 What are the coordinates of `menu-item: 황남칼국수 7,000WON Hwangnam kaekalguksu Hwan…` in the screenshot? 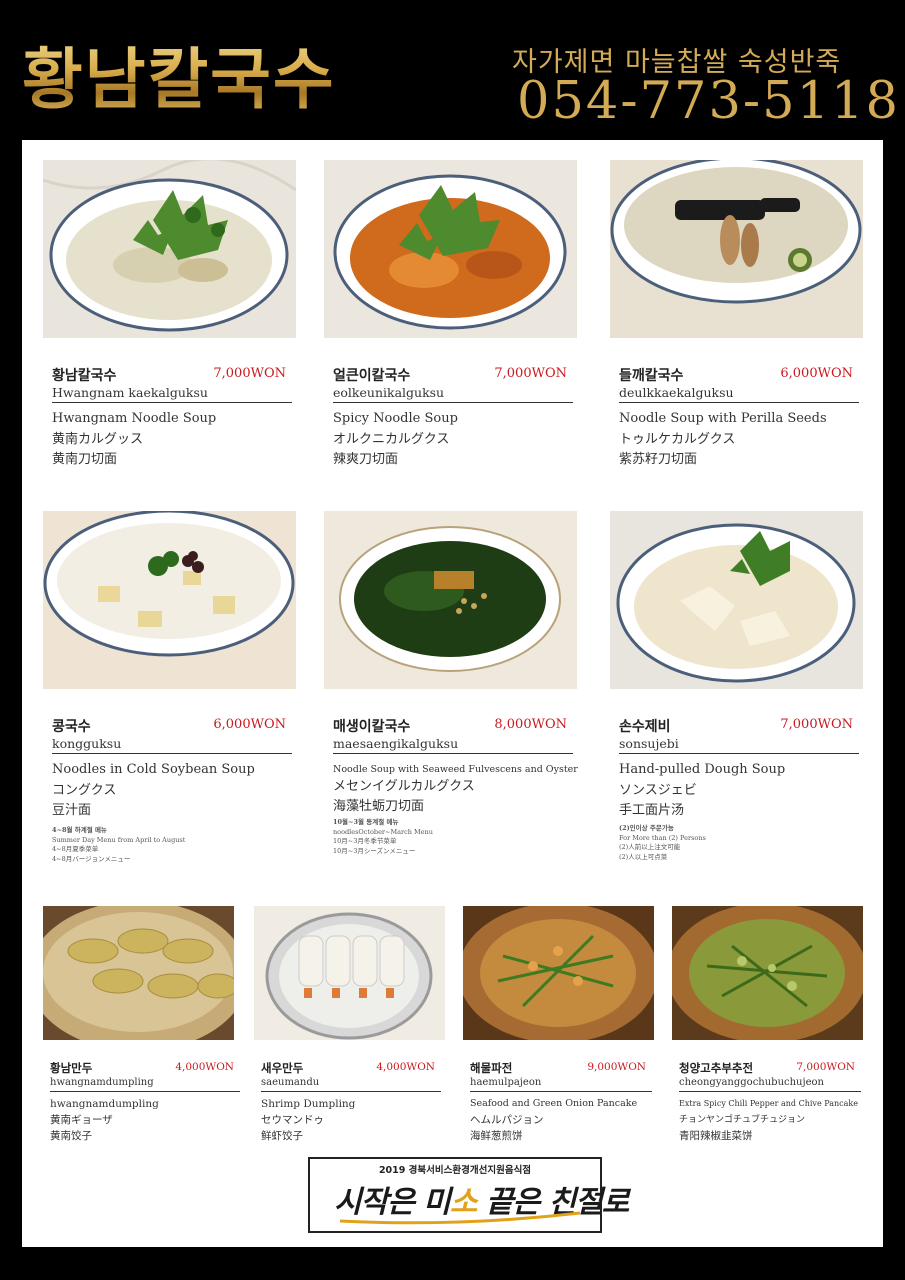 It's located at (172, 425).